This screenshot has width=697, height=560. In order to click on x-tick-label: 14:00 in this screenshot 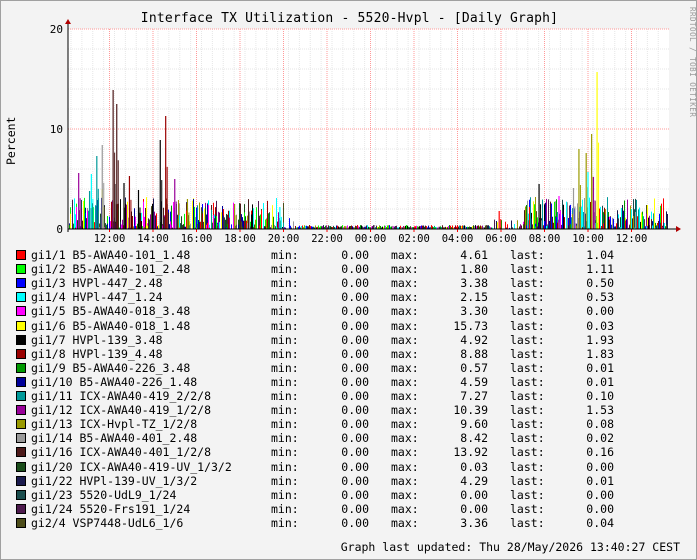, I will do `click(153, 239)`.